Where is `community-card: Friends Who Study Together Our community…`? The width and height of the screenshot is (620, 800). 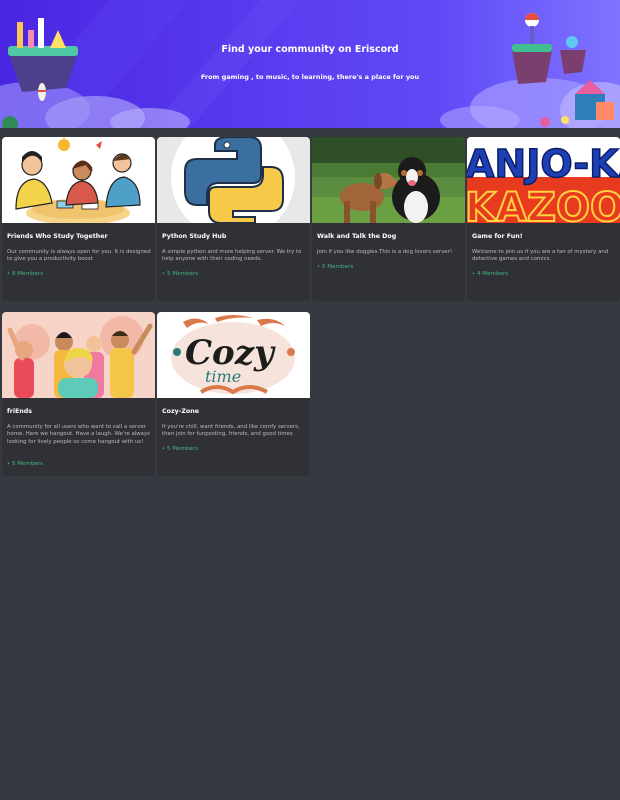 community-card: Friends Who Study Together Our community… is located at coordinates (78, 219).